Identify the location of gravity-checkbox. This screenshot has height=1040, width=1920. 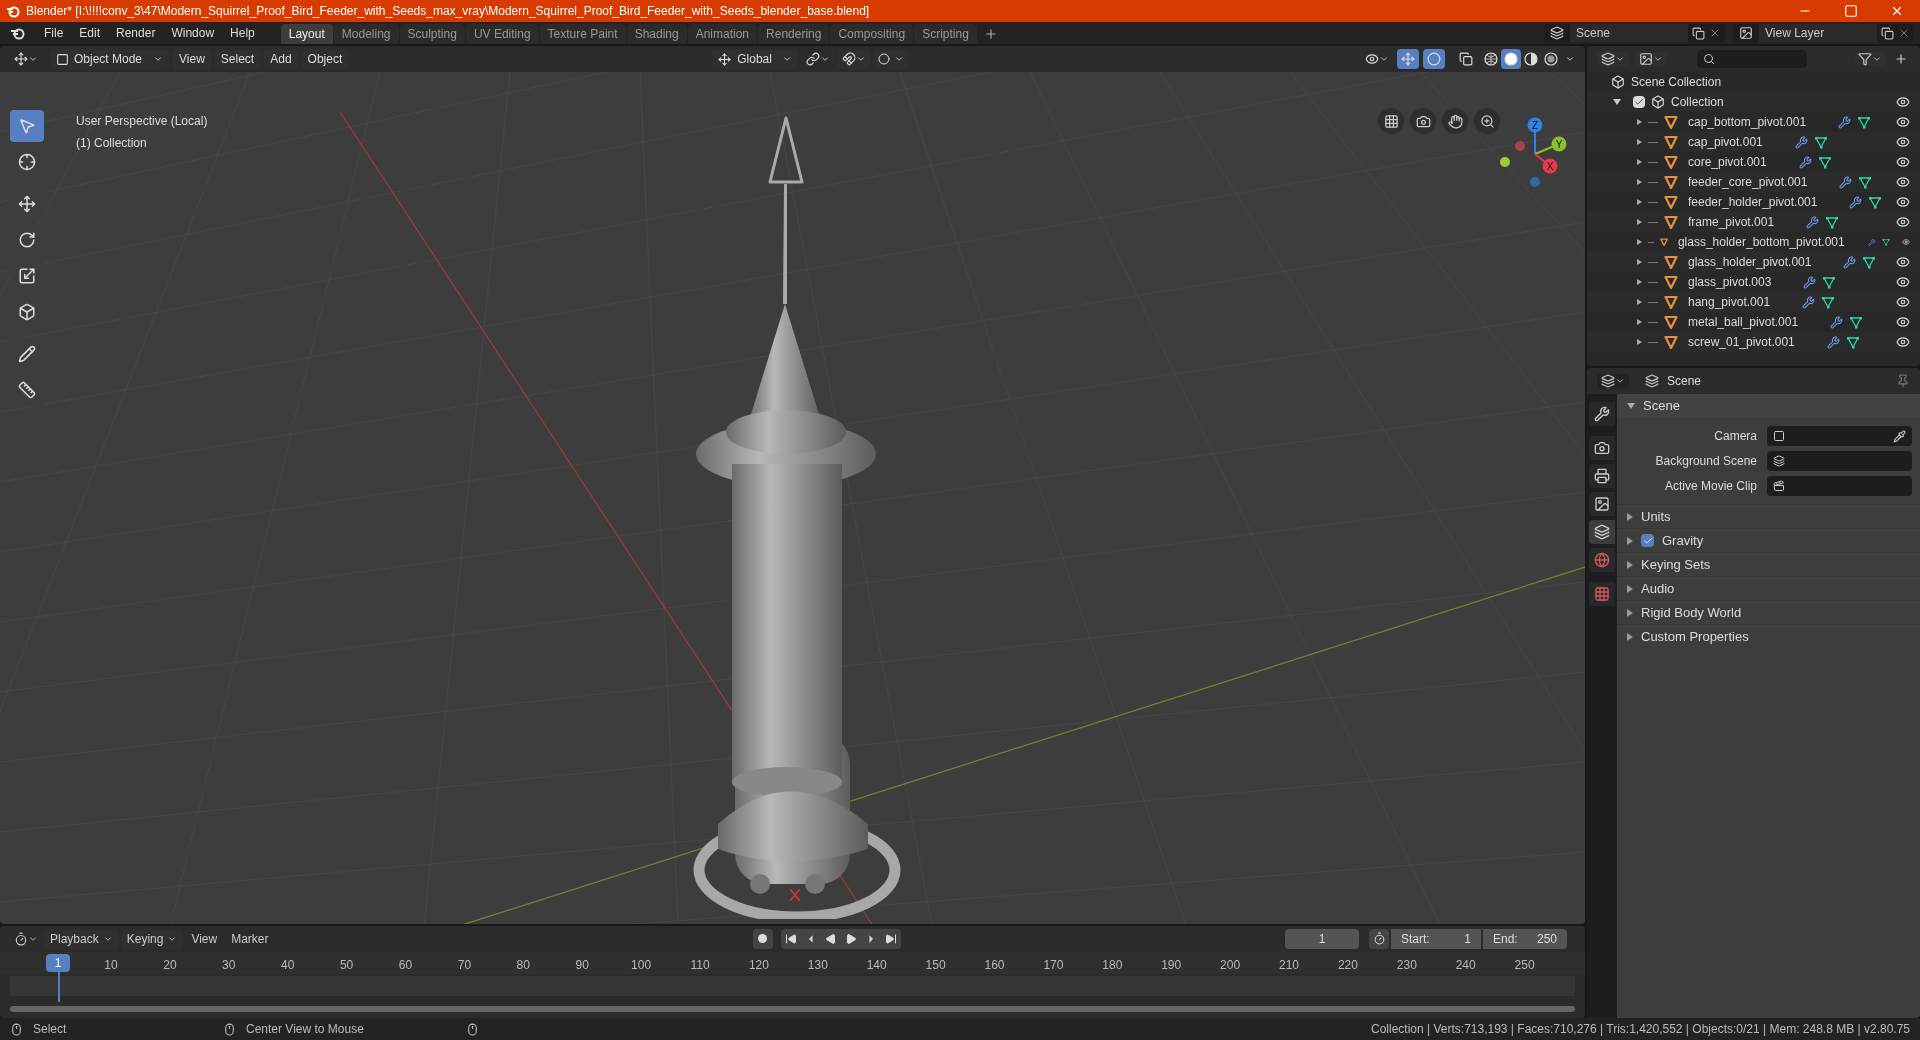
(1647, 540).